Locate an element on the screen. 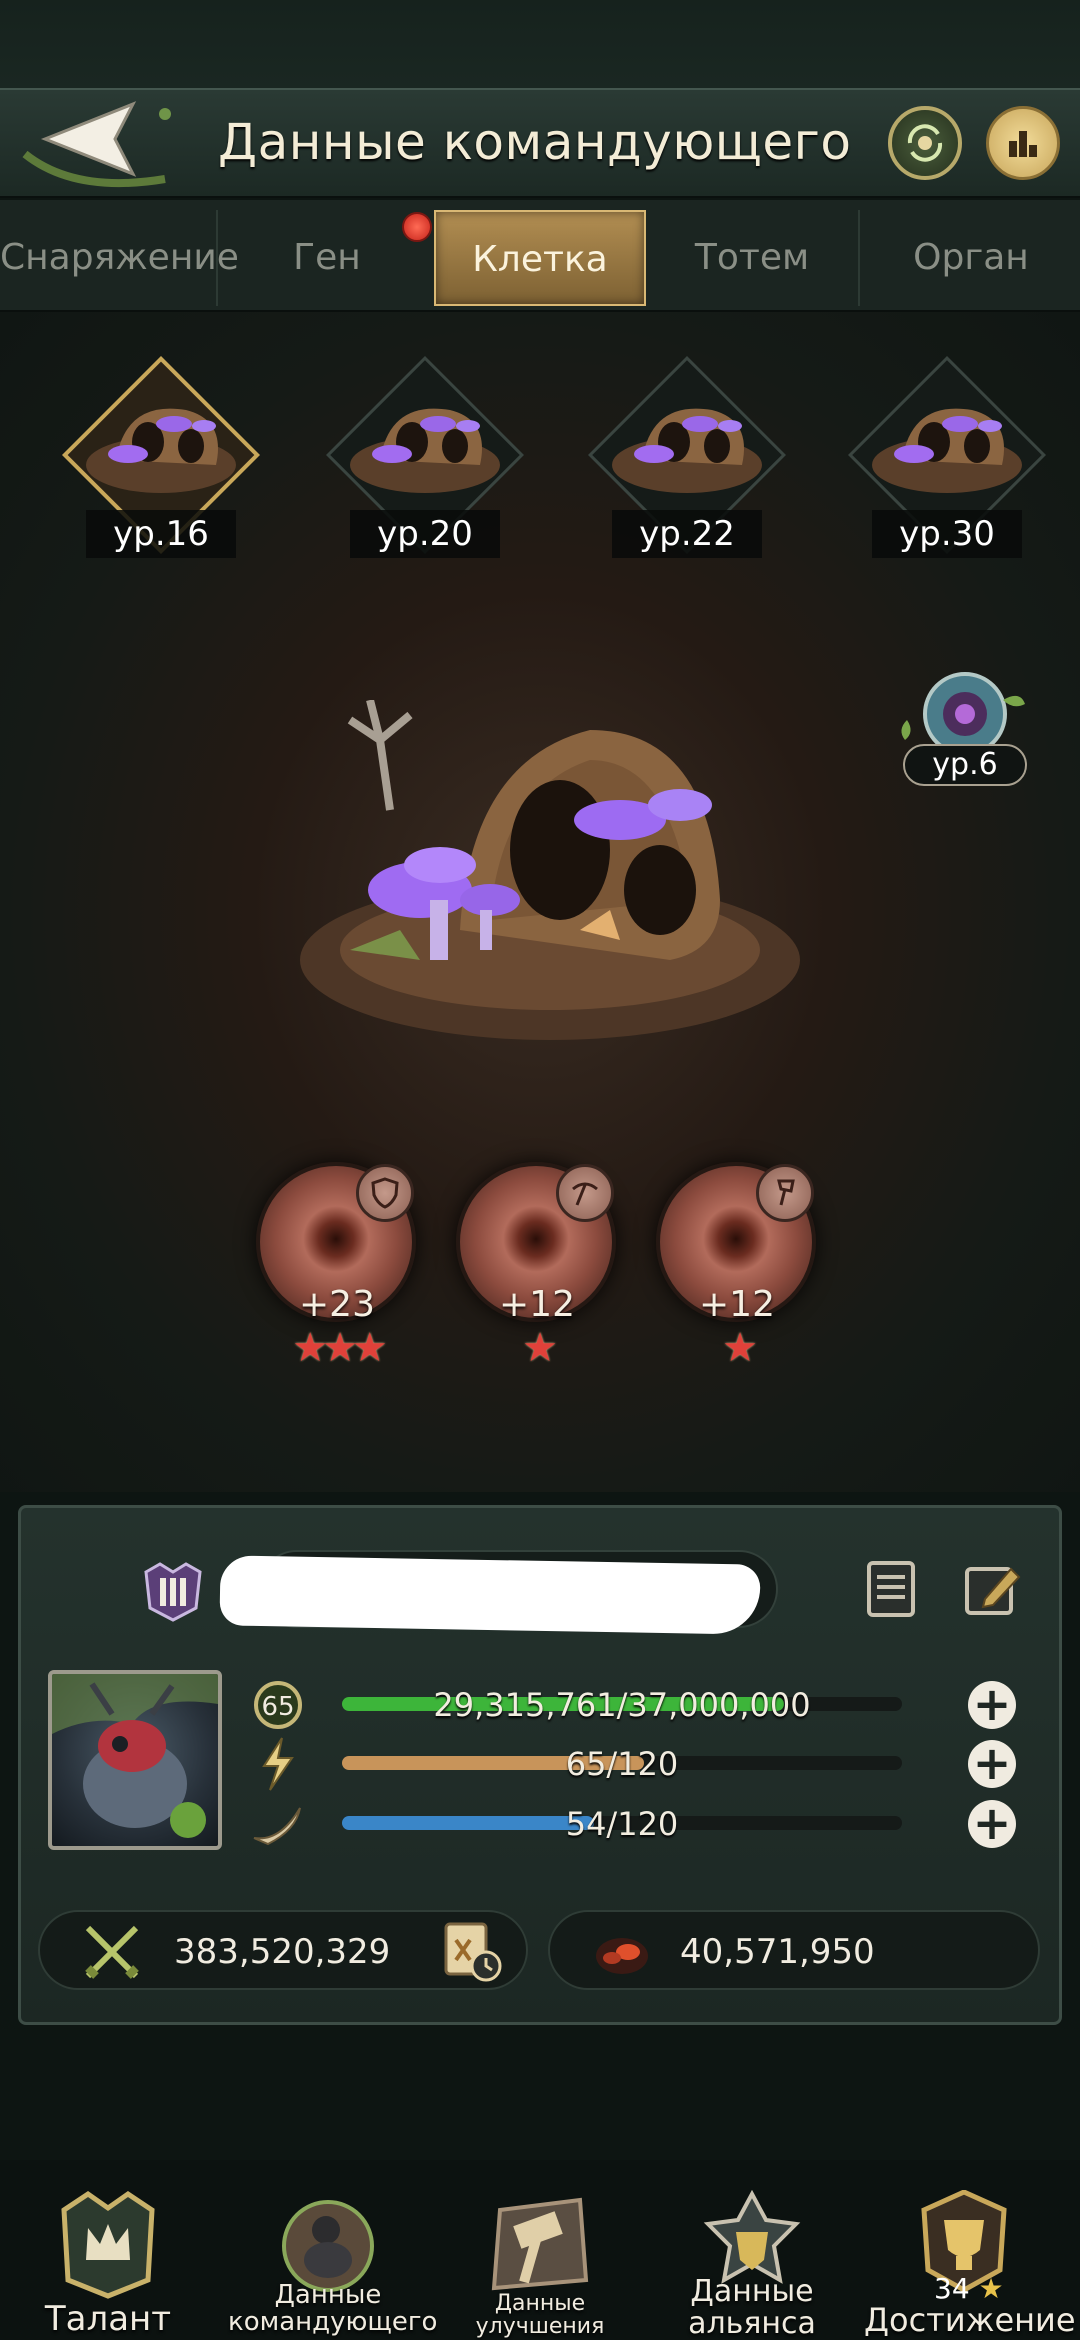  nav-label: Данные командующего is located at coordinates (333, 2309).